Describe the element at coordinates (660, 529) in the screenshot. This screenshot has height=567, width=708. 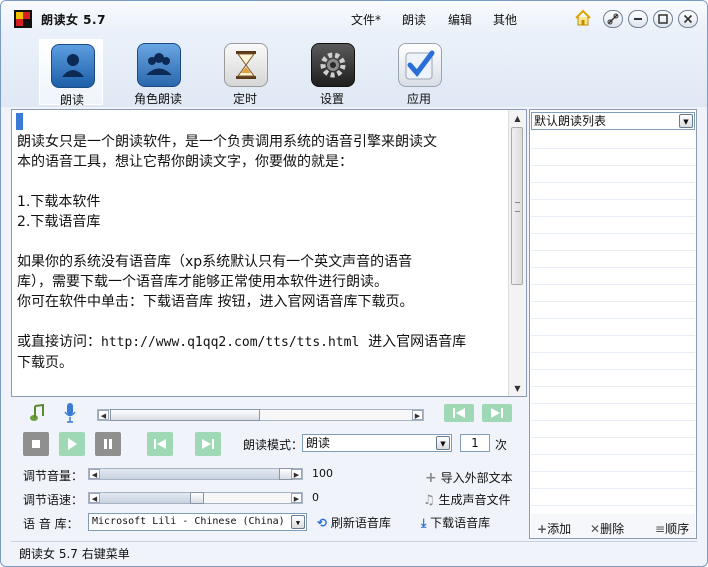
I see `list-icon: ≡` at that location.